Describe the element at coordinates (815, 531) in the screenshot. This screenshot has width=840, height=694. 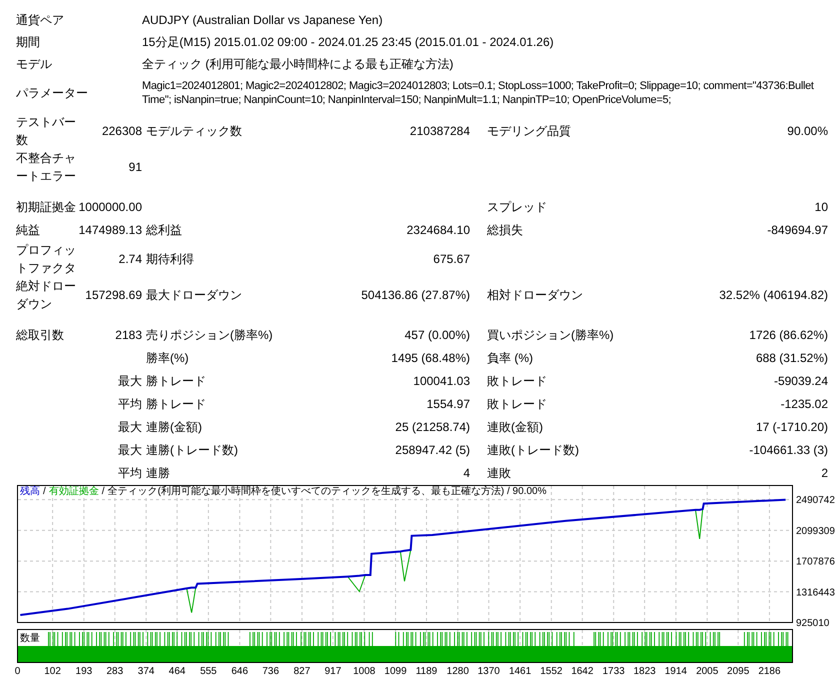
I see `y-tick-label: 2099309` at that location.